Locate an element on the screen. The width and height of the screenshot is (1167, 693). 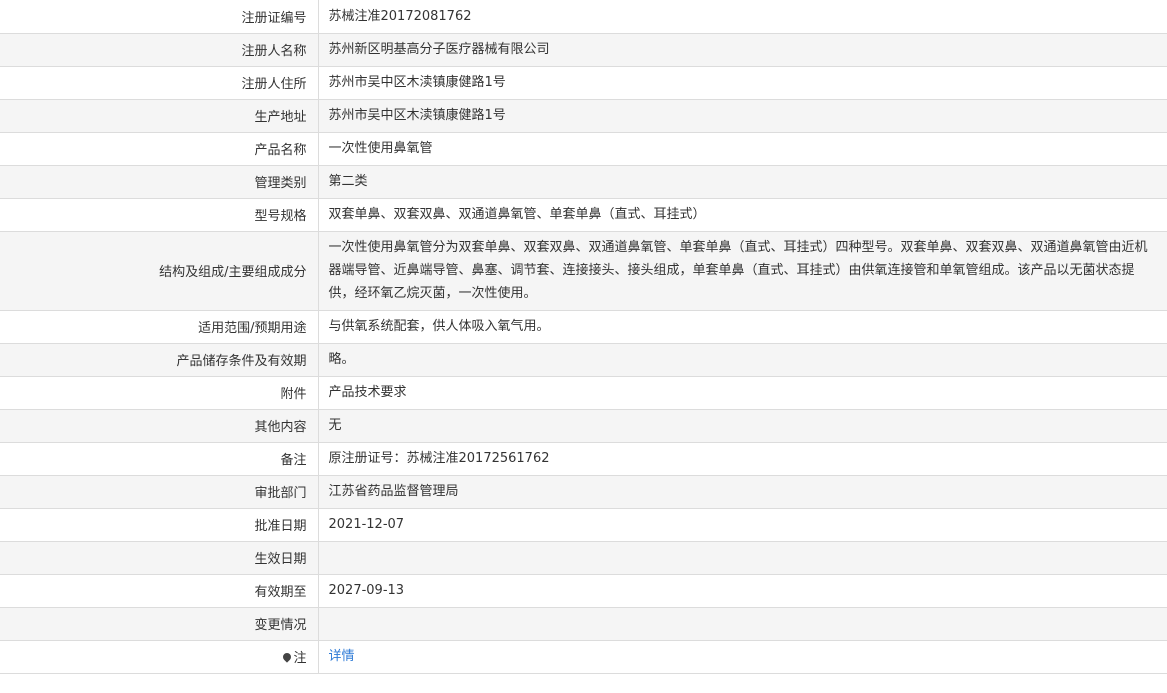
table-row: 管理类别 第二类 is located at coordinates (583, 182).